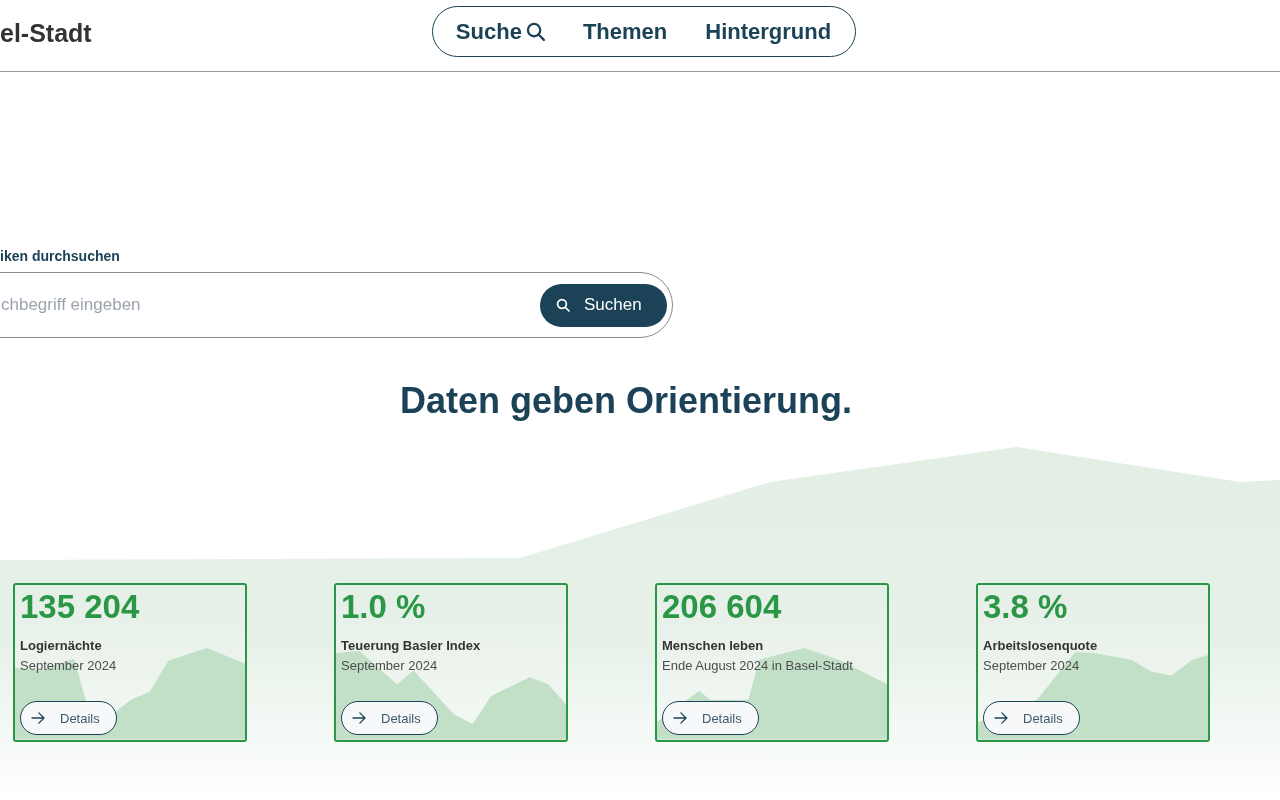  Describe the element at coordinates (80, 607) in the screenshot. I see `stat-value: 135 204` at that location.